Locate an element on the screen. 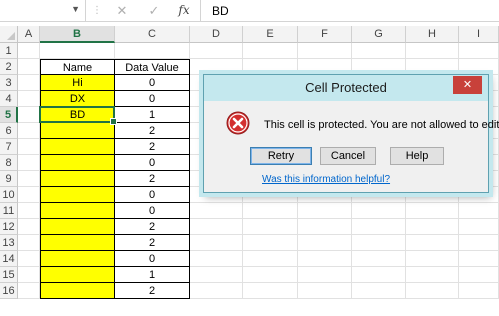 The image size is (499, 316). name-box: ▼ is located at coordinates (43, 10).